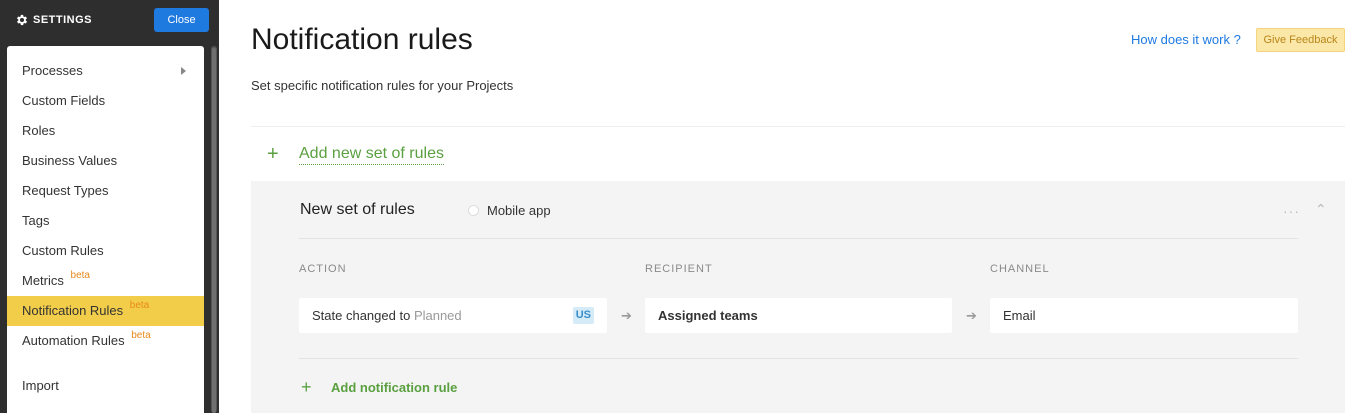 The height and width of the screenshot is (413, 1345). What do you see at coordinates (105, 251) in the screenshot?
I see `sidebar-item-custom-rules: Custom Rules` at bounding box center [105, 251].